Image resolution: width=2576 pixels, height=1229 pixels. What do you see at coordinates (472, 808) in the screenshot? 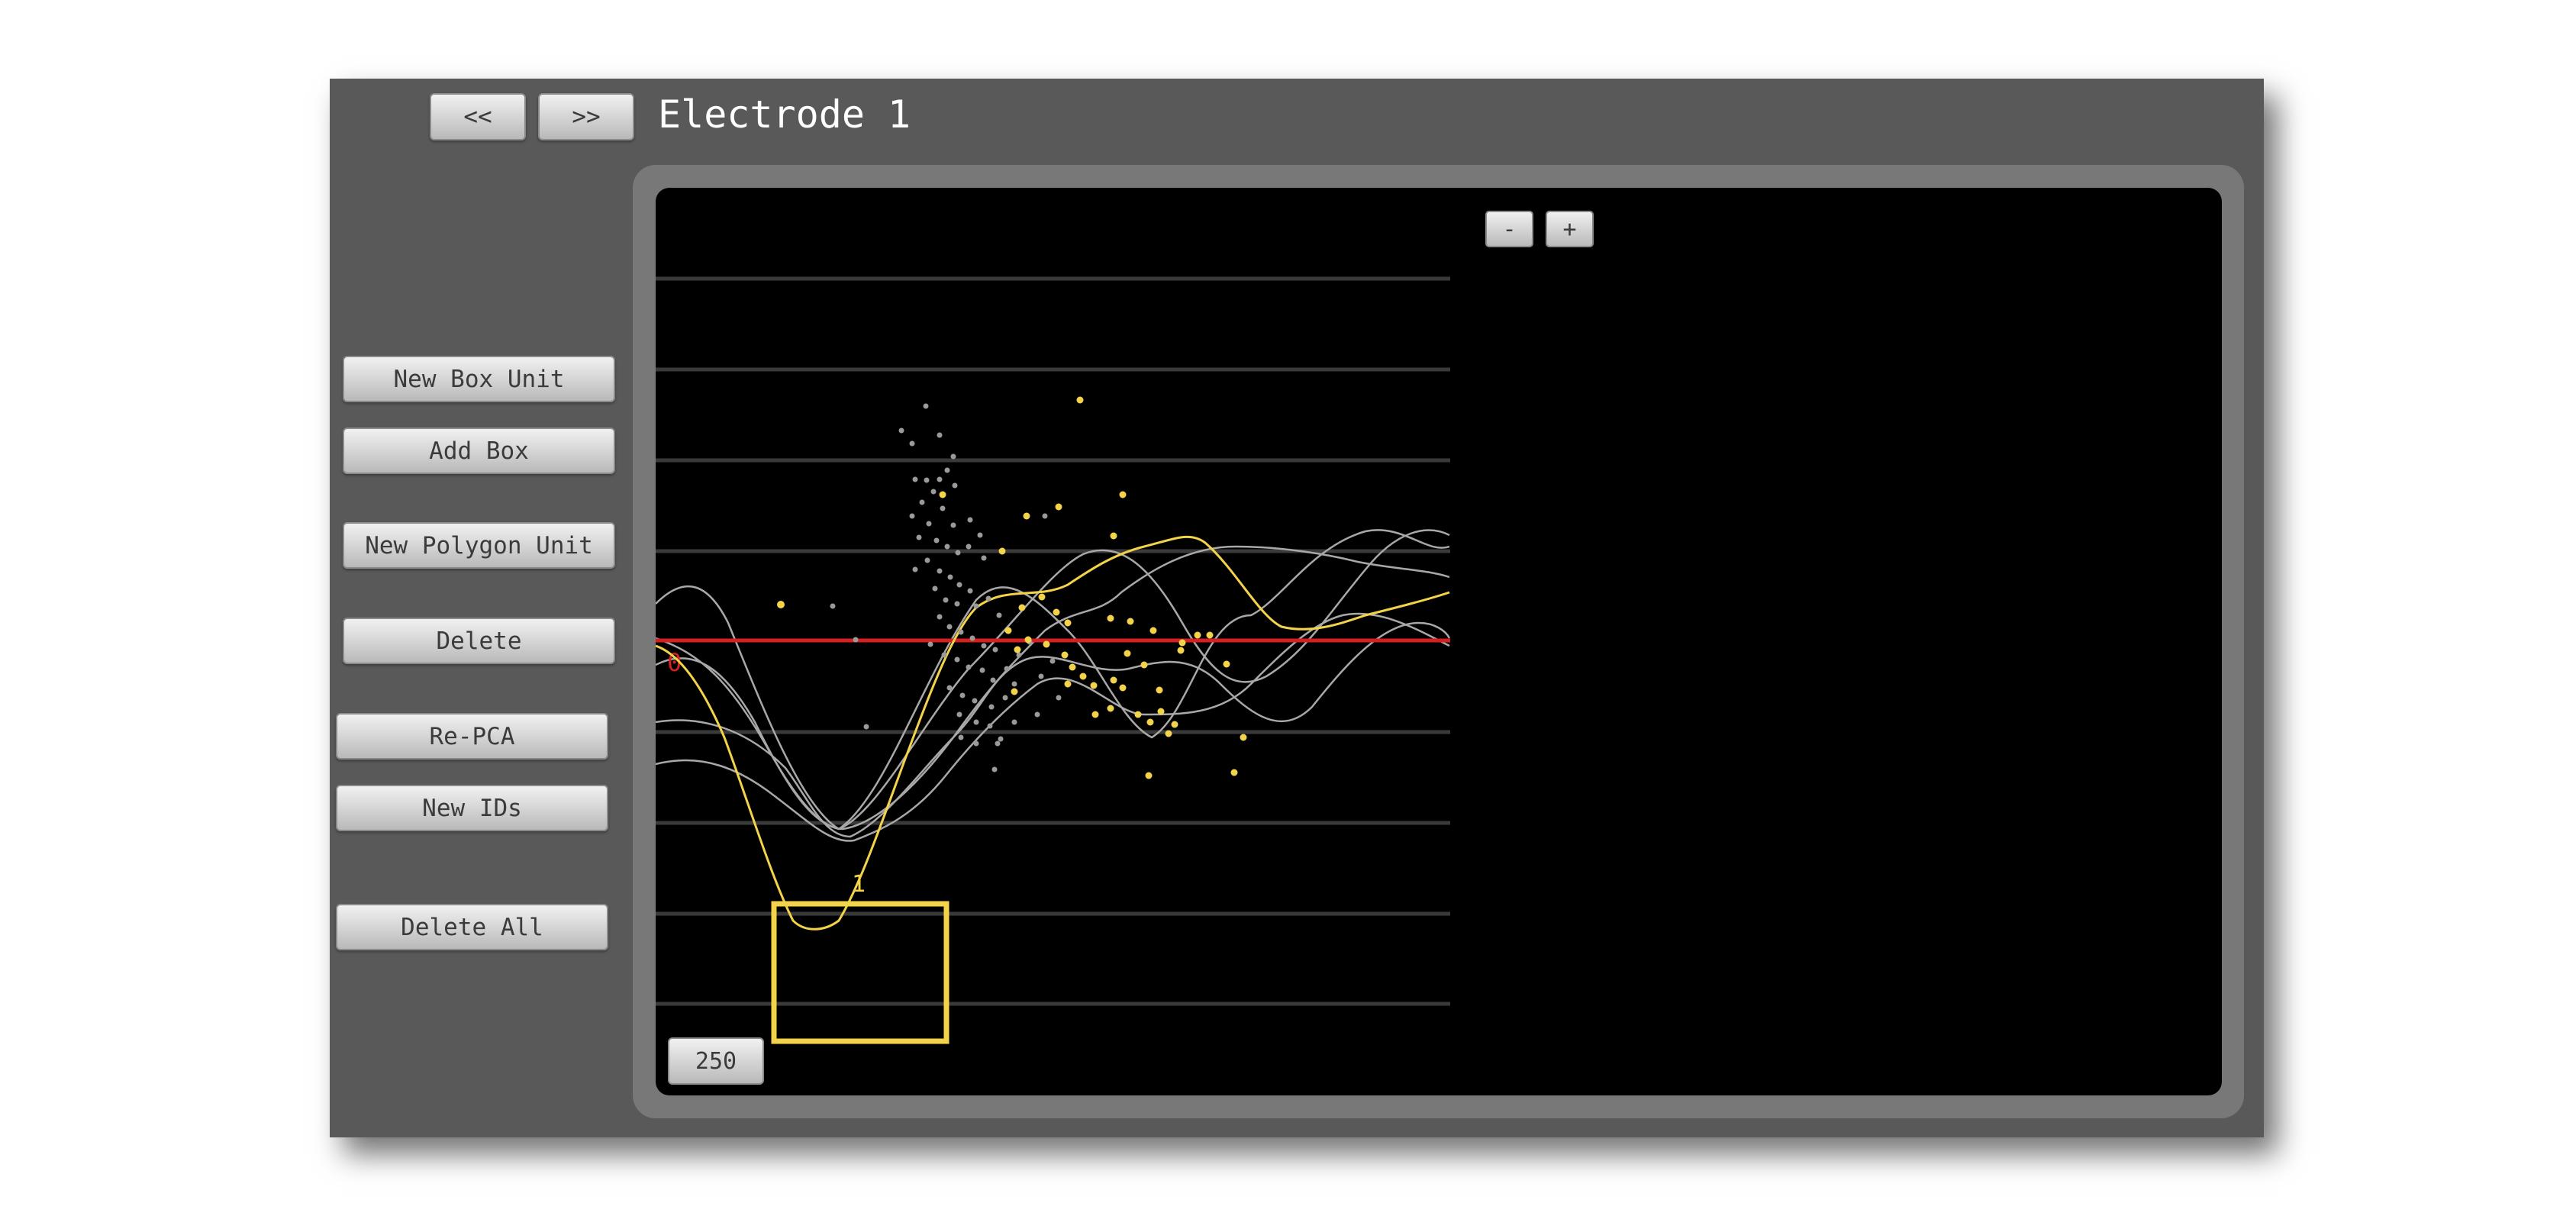
I see `new-ids-button: New IDs` at bounding box center [472, 808].